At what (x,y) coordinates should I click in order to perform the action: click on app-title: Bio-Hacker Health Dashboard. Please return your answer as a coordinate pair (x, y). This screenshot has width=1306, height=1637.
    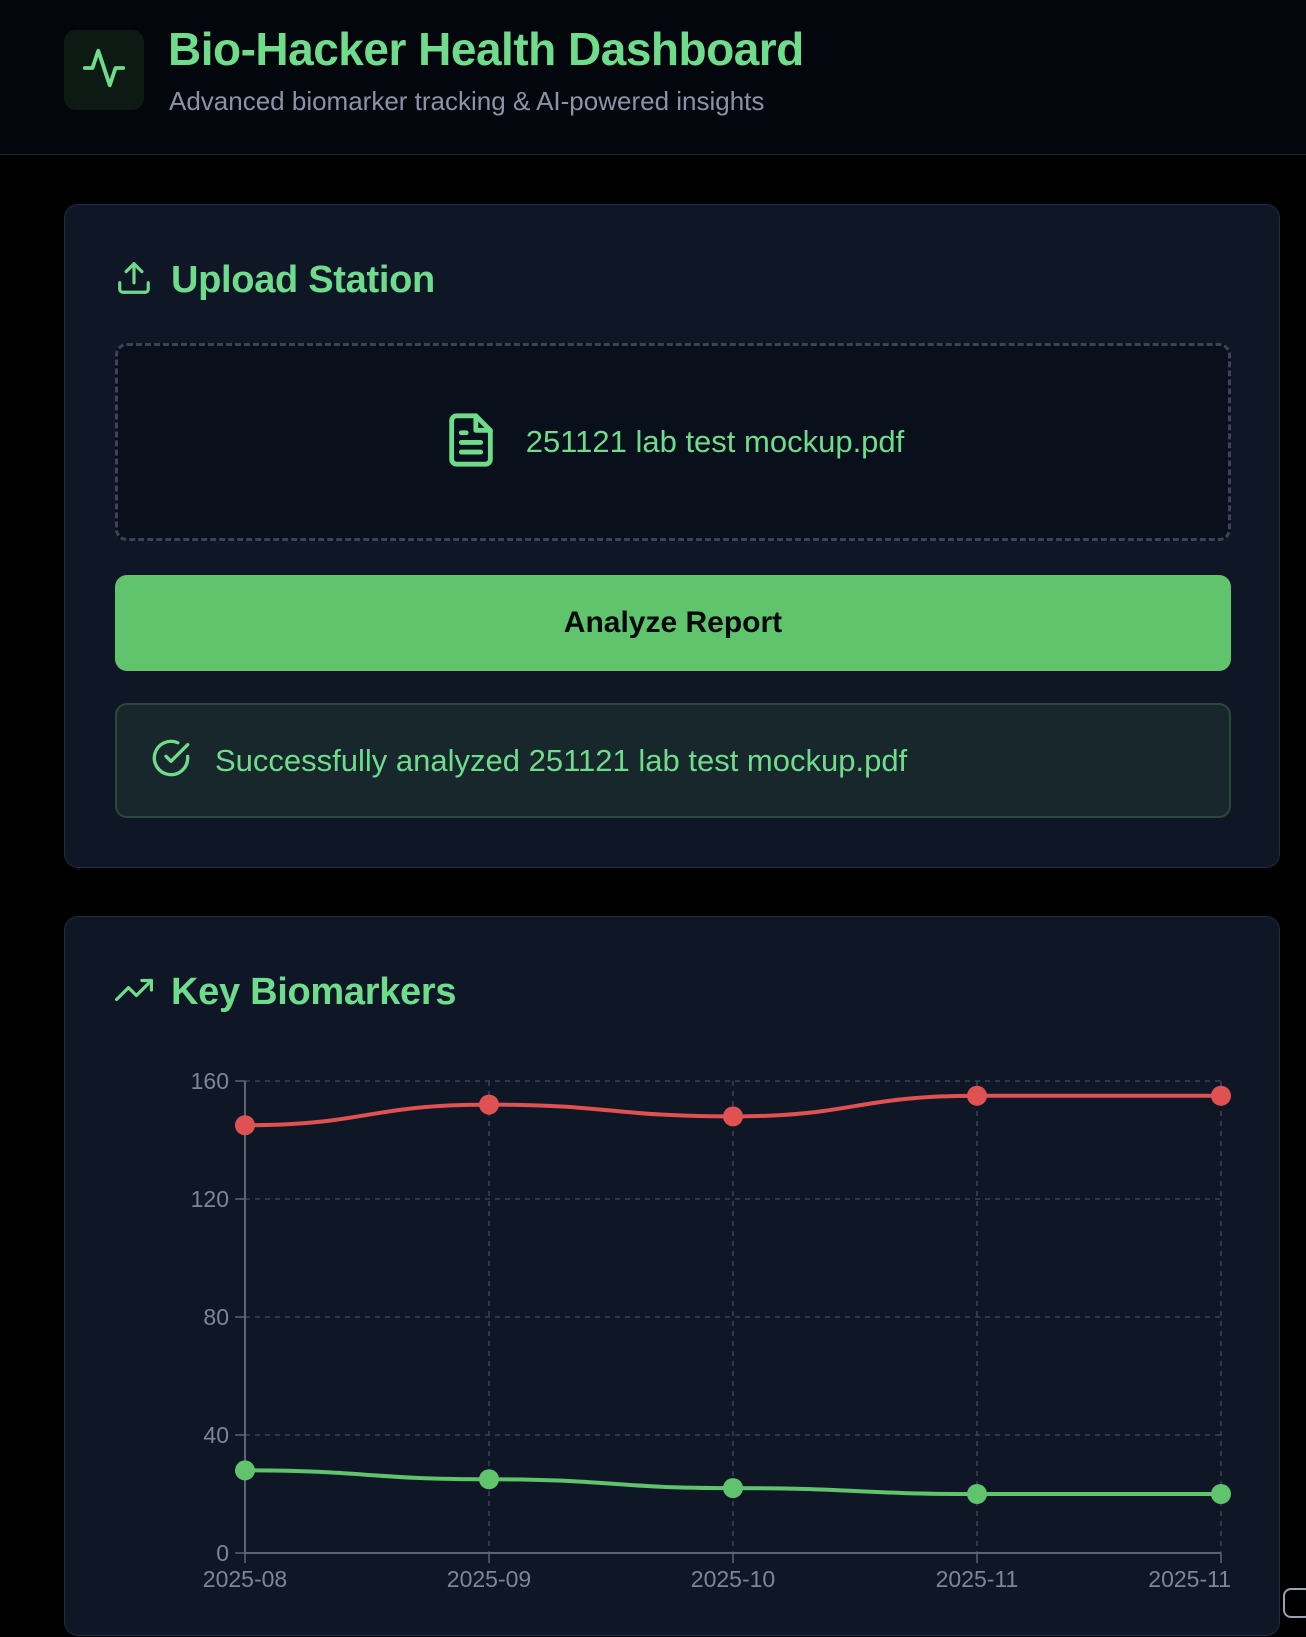
    Looking at the image, I should click on (486, 49).